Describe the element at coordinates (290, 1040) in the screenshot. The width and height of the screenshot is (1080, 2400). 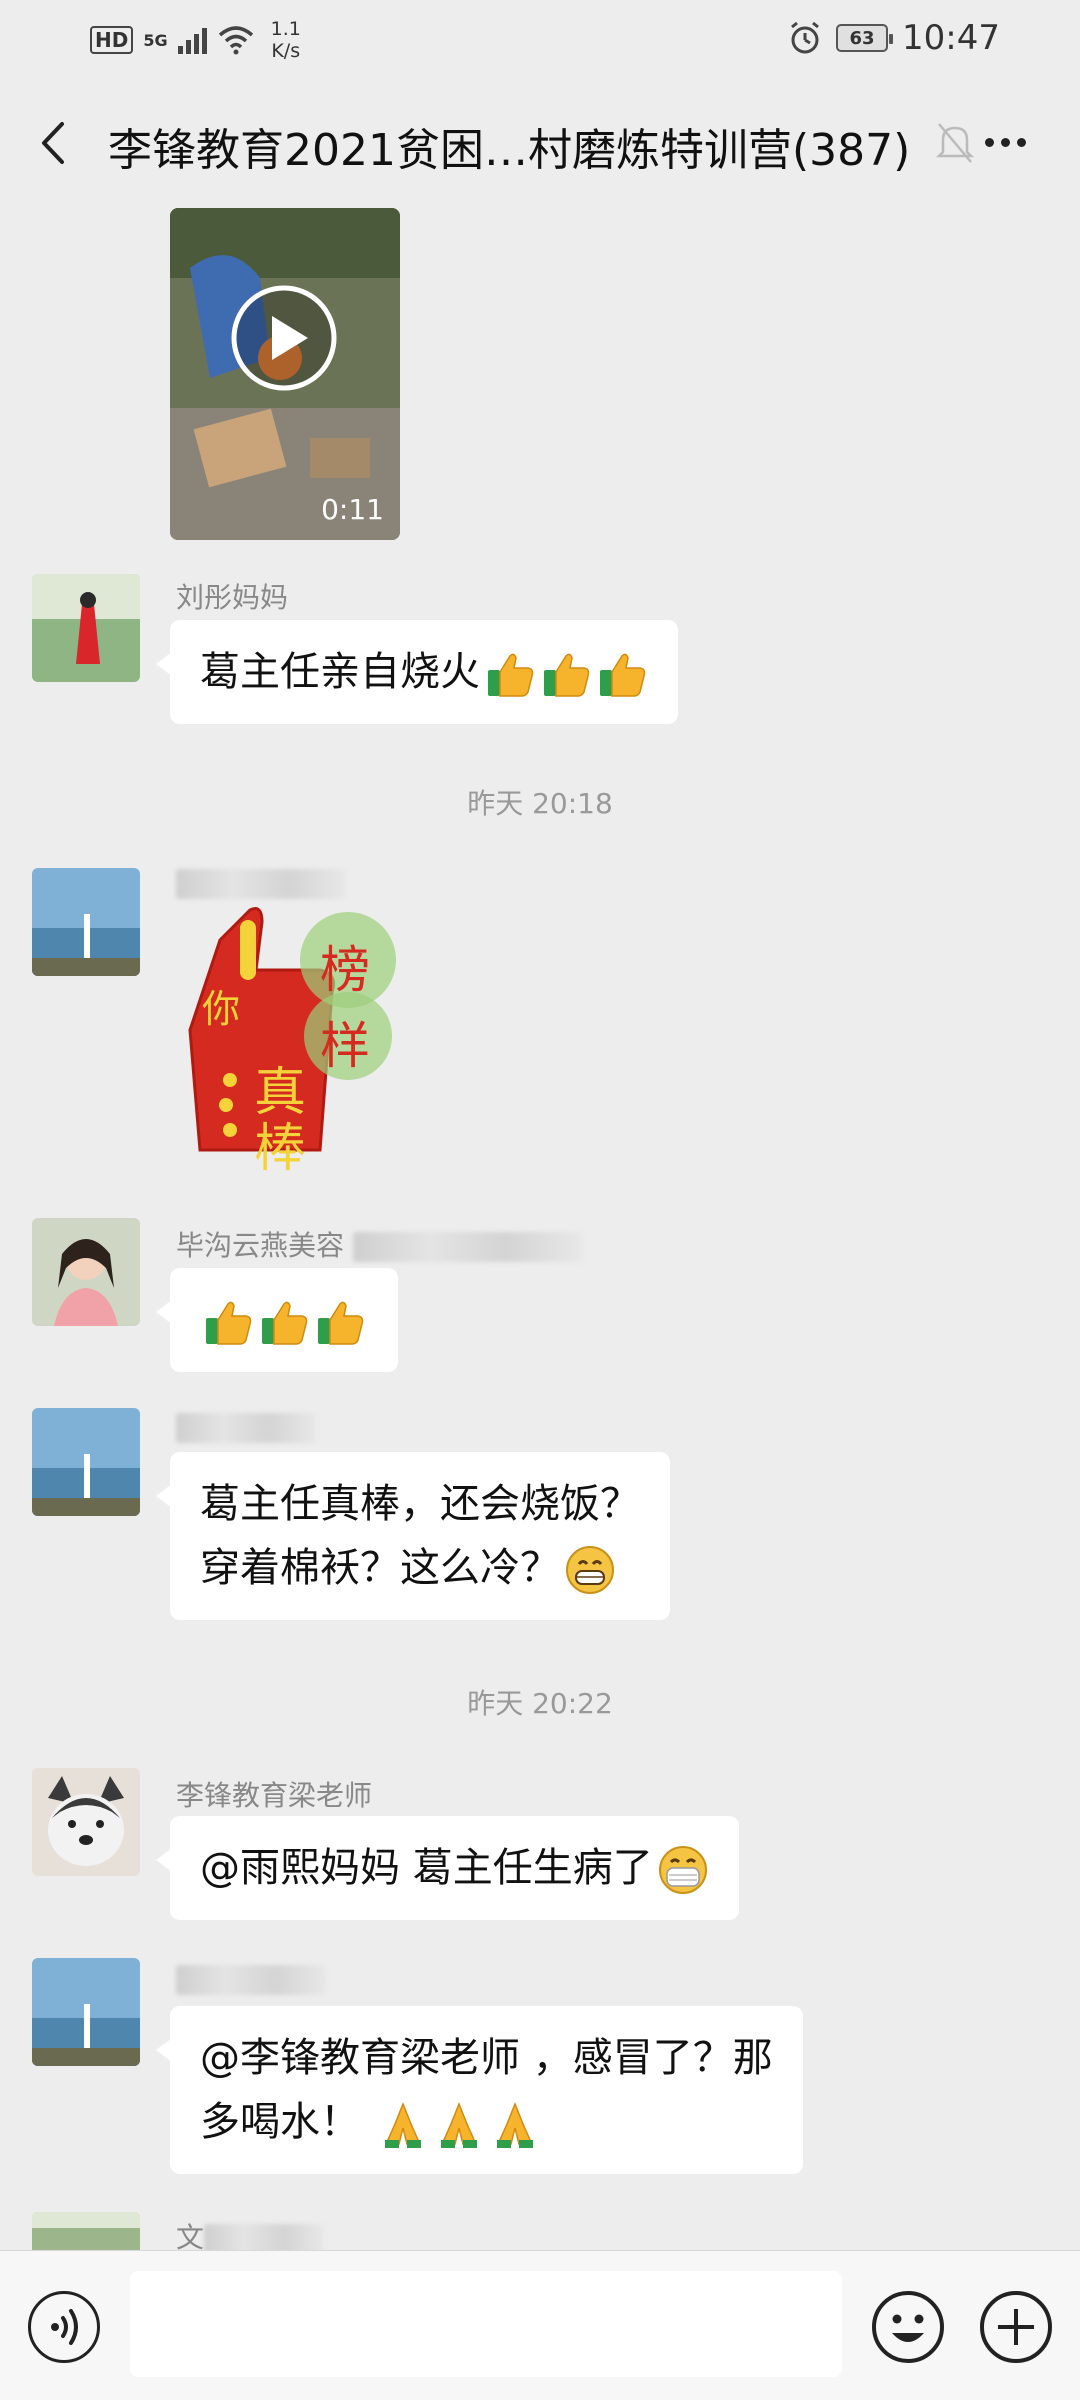
I see `sticker-message: 你 真 棒 榜 样` at that location.